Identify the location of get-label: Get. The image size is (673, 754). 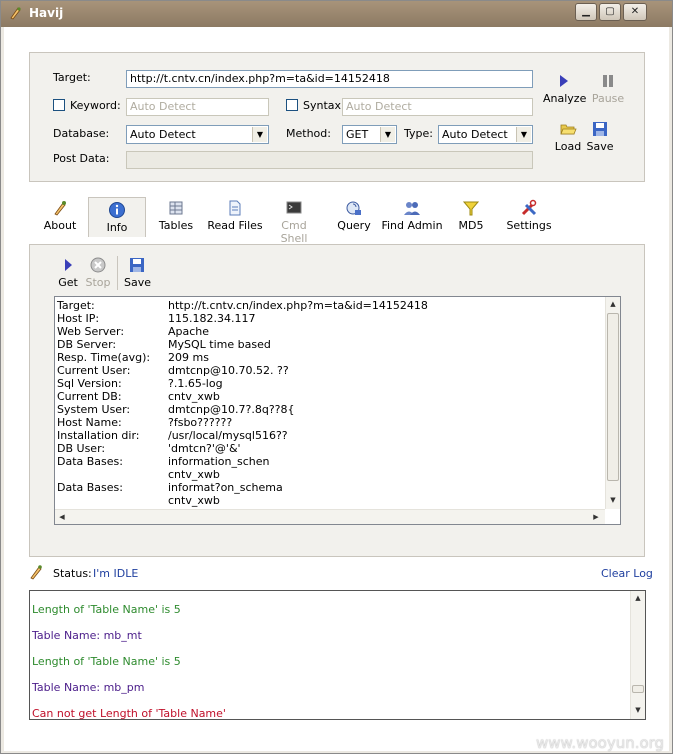
(68, 282).